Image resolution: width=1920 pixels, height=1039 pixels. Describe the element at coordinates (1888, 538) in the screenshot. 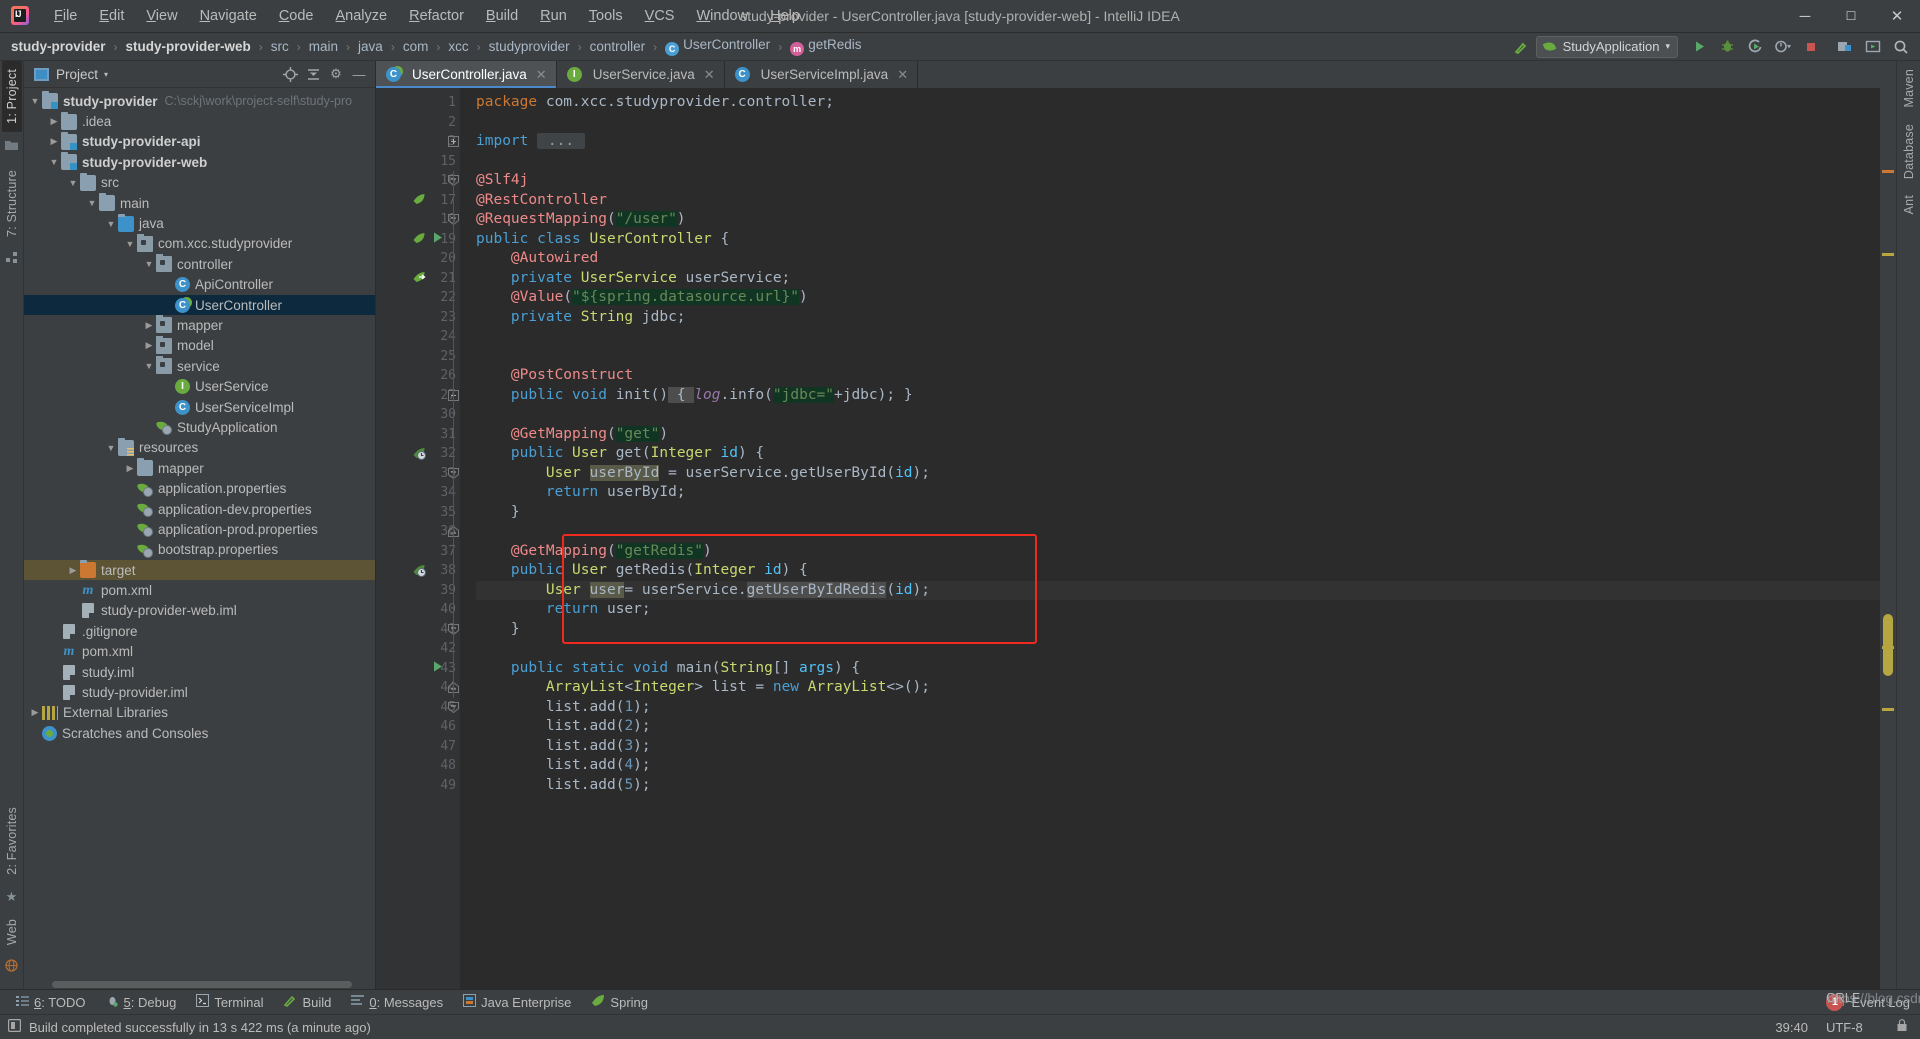

I see `editor-scrollbar` at that location.